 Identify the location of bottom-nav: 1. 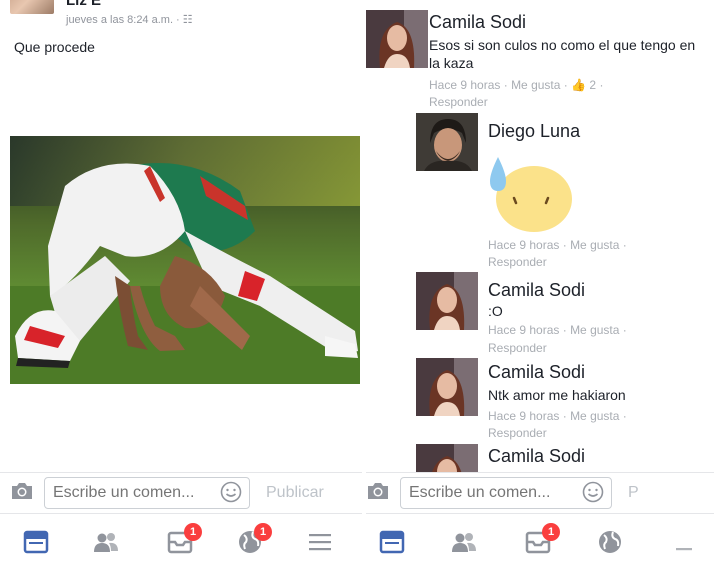
(540, 546).